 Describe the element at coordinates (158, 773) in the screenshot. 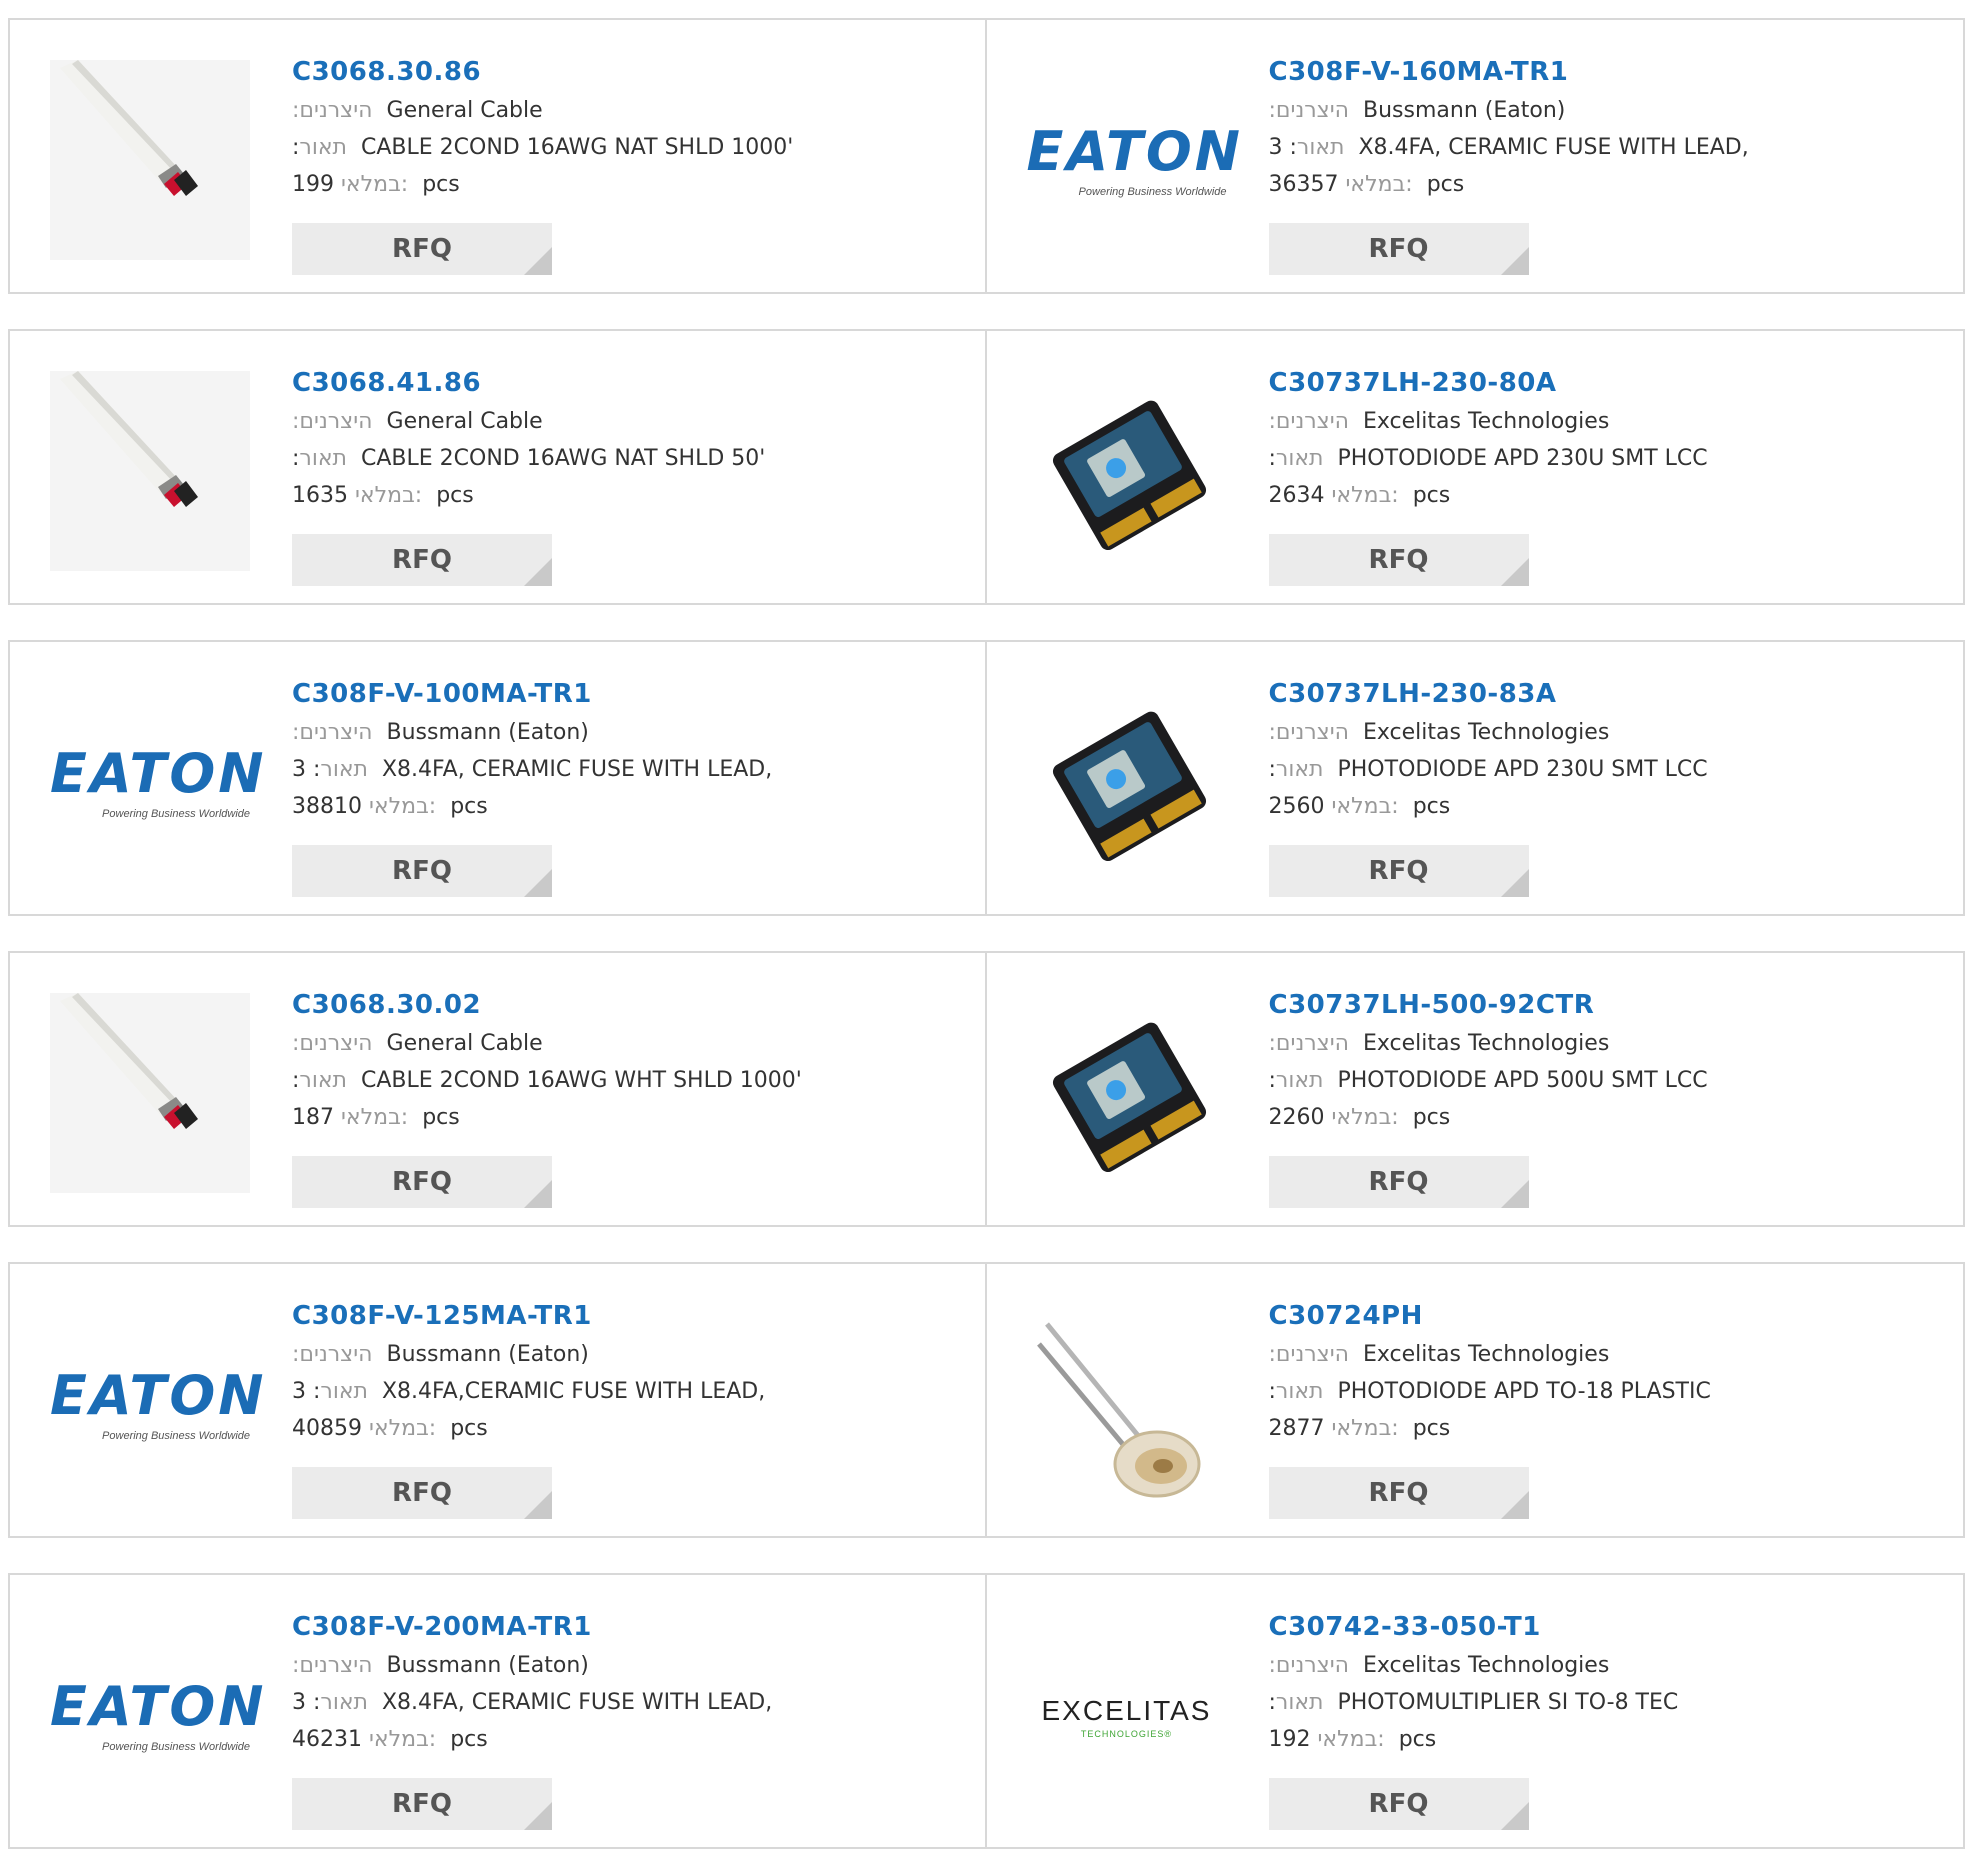

I see `eaton-wordmark: EATON` at that location.